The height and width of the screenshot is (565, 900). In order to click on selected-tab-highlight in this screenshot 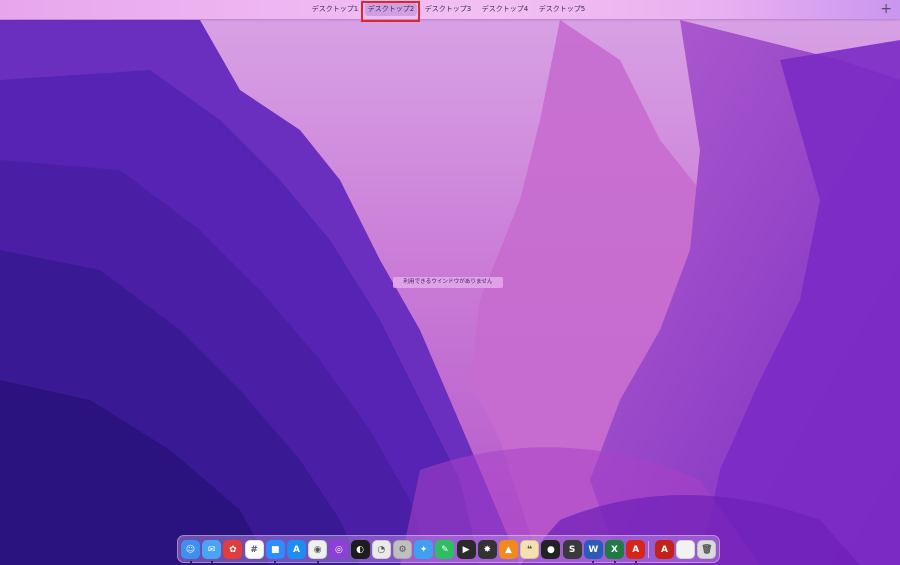, I will do `click(390, 11)`.